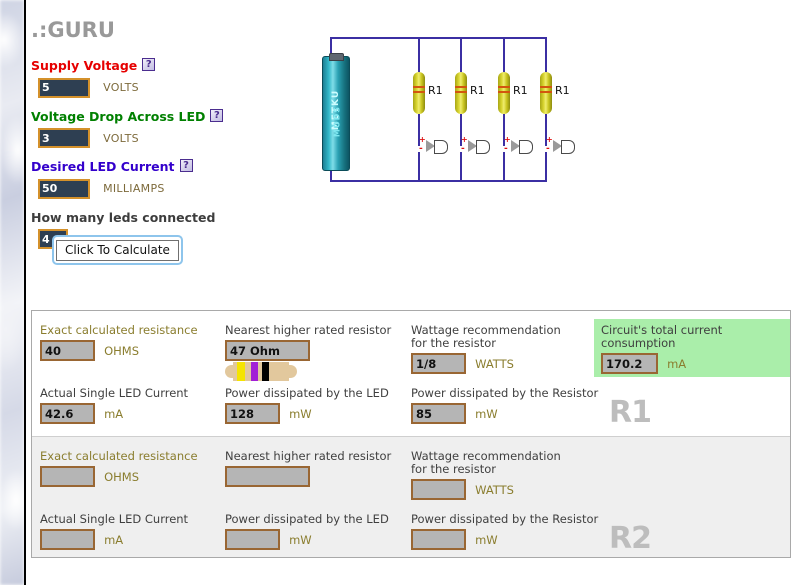  I want to click on total-current-cell-r1: Circuit's total current consumption mA, so click(696, 349).